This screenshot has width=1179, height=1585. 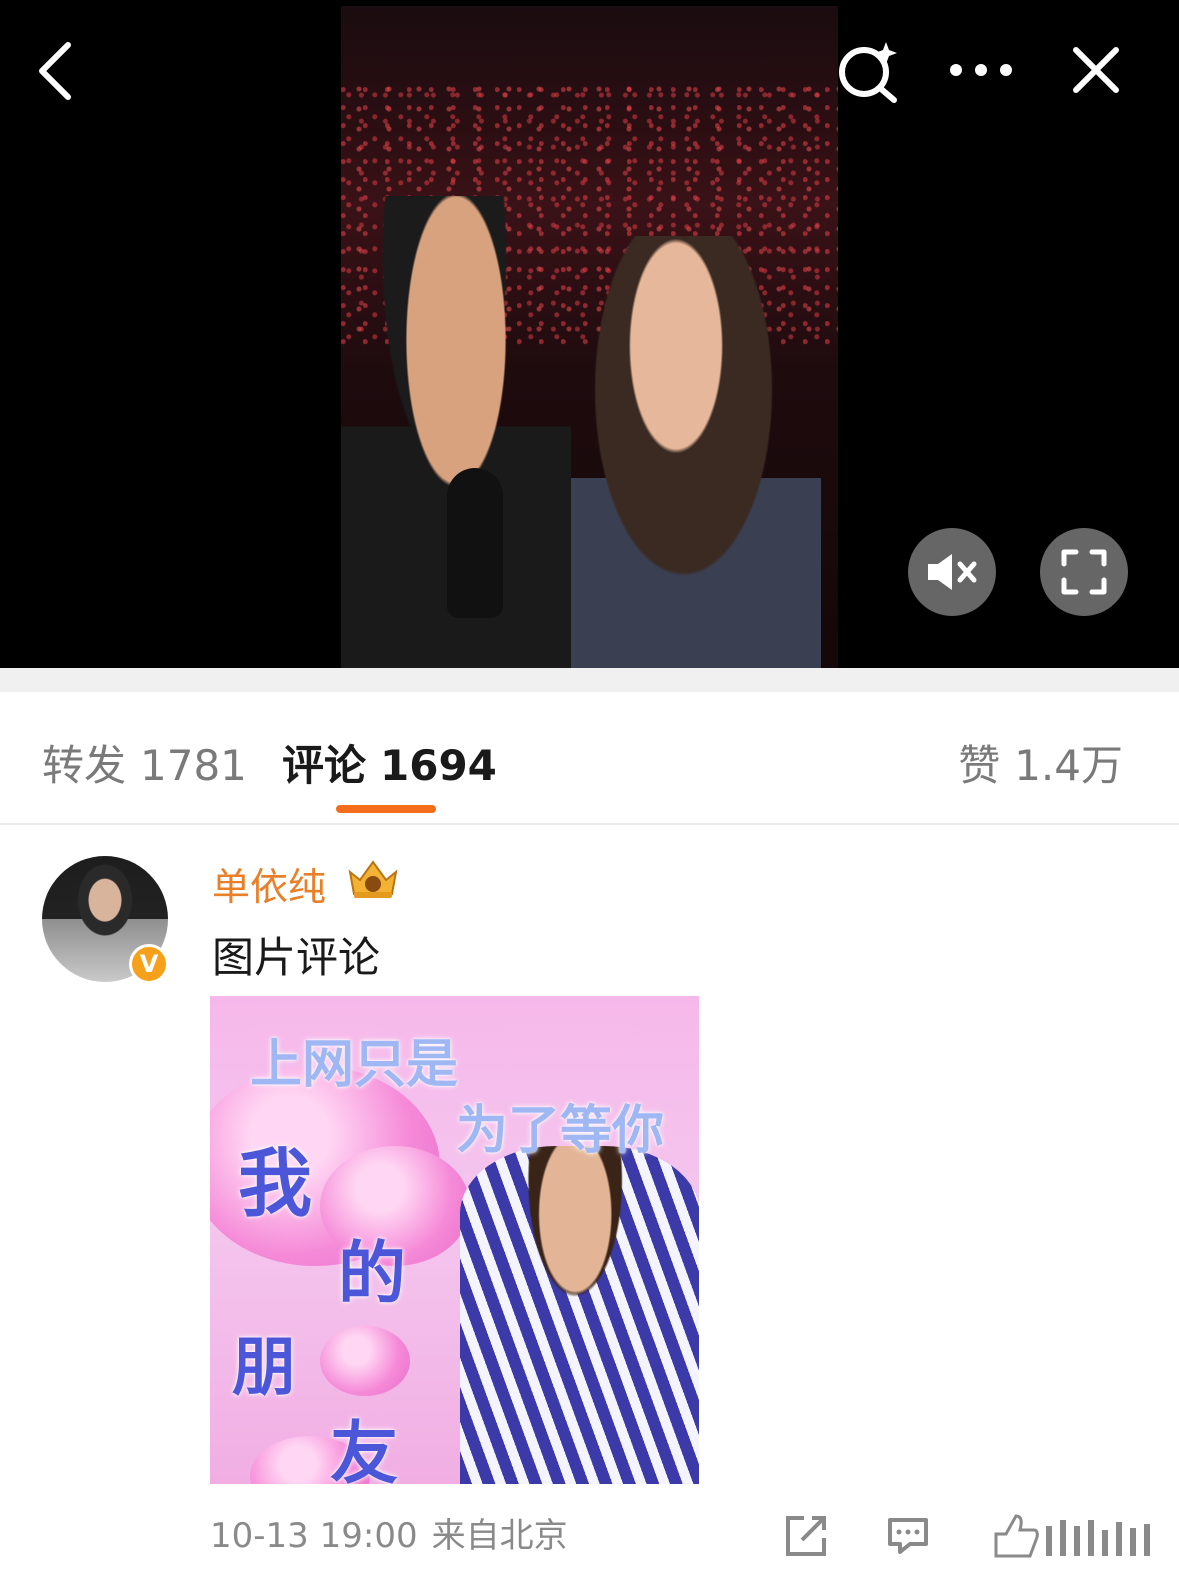 I want to click on share-button, so click(x=806, y=1536).